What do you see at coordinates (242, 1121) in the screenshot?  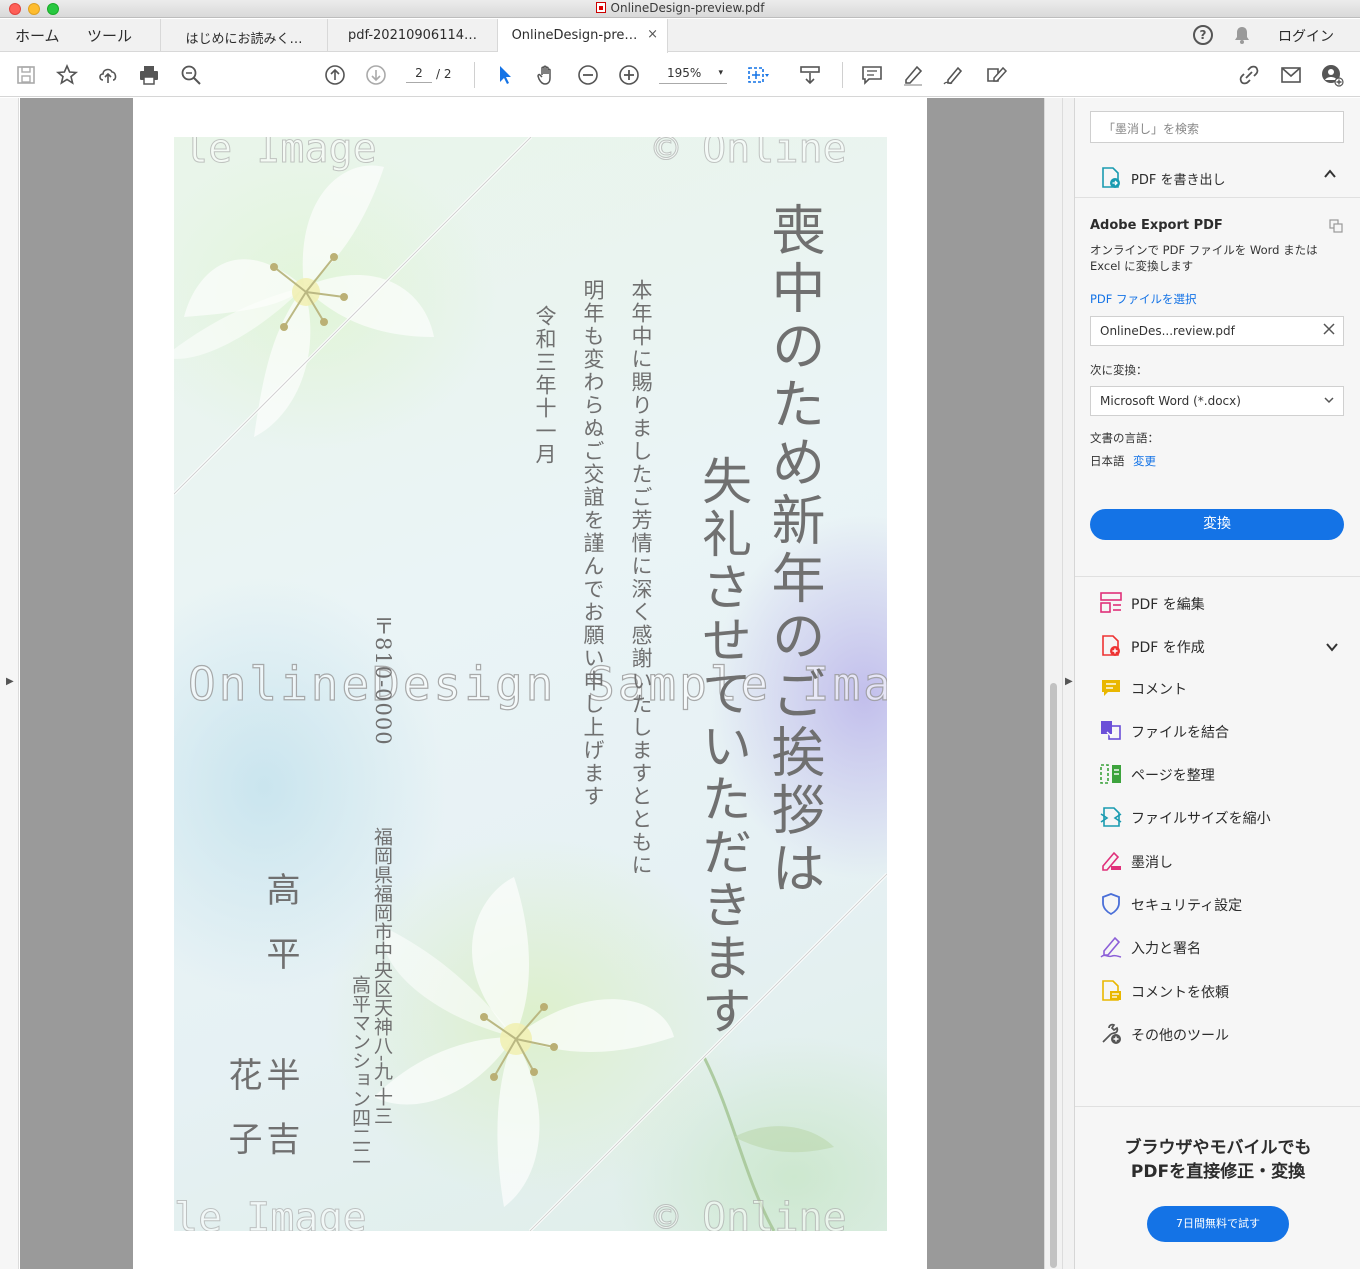 I see `given-name-2: 花子` at bounding box center [242, 1121].